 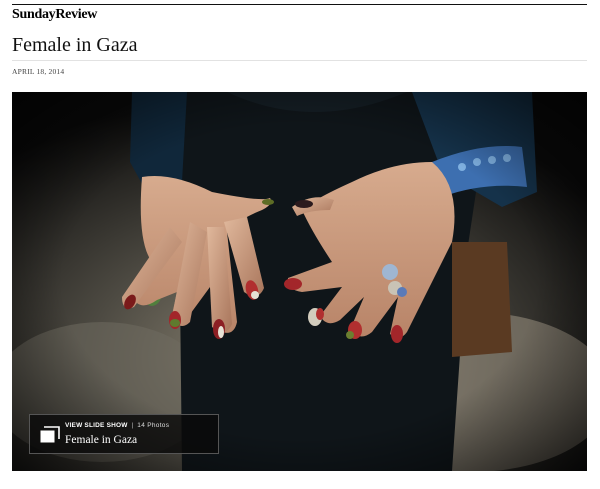 I want to click on top-rule, so click(x=299, y=4).